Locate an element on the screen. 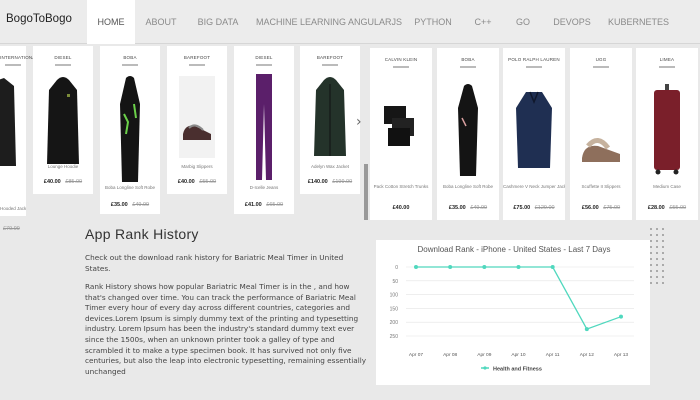  product-name: D-Icelle Jeans is located at coordinates (264, 187).